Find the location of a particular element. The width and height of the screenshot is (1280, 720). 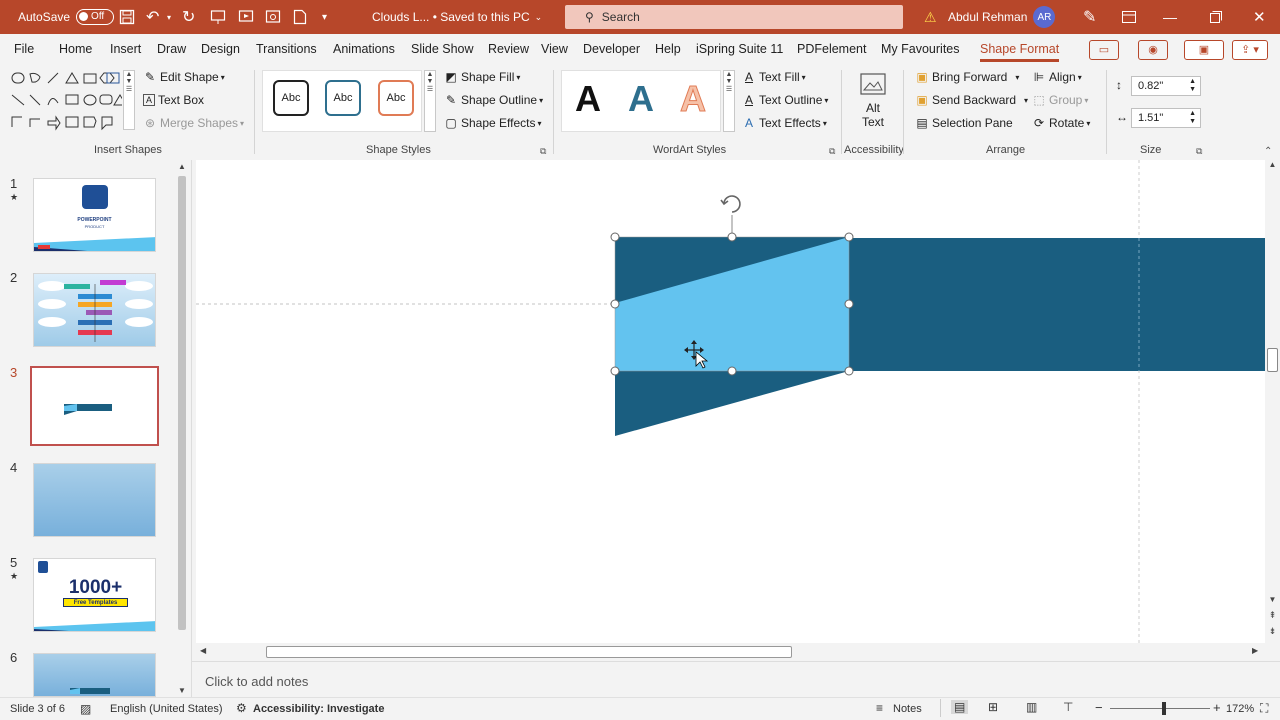

customize-qat-icon: ▾ is located at coordinates (324, 17).